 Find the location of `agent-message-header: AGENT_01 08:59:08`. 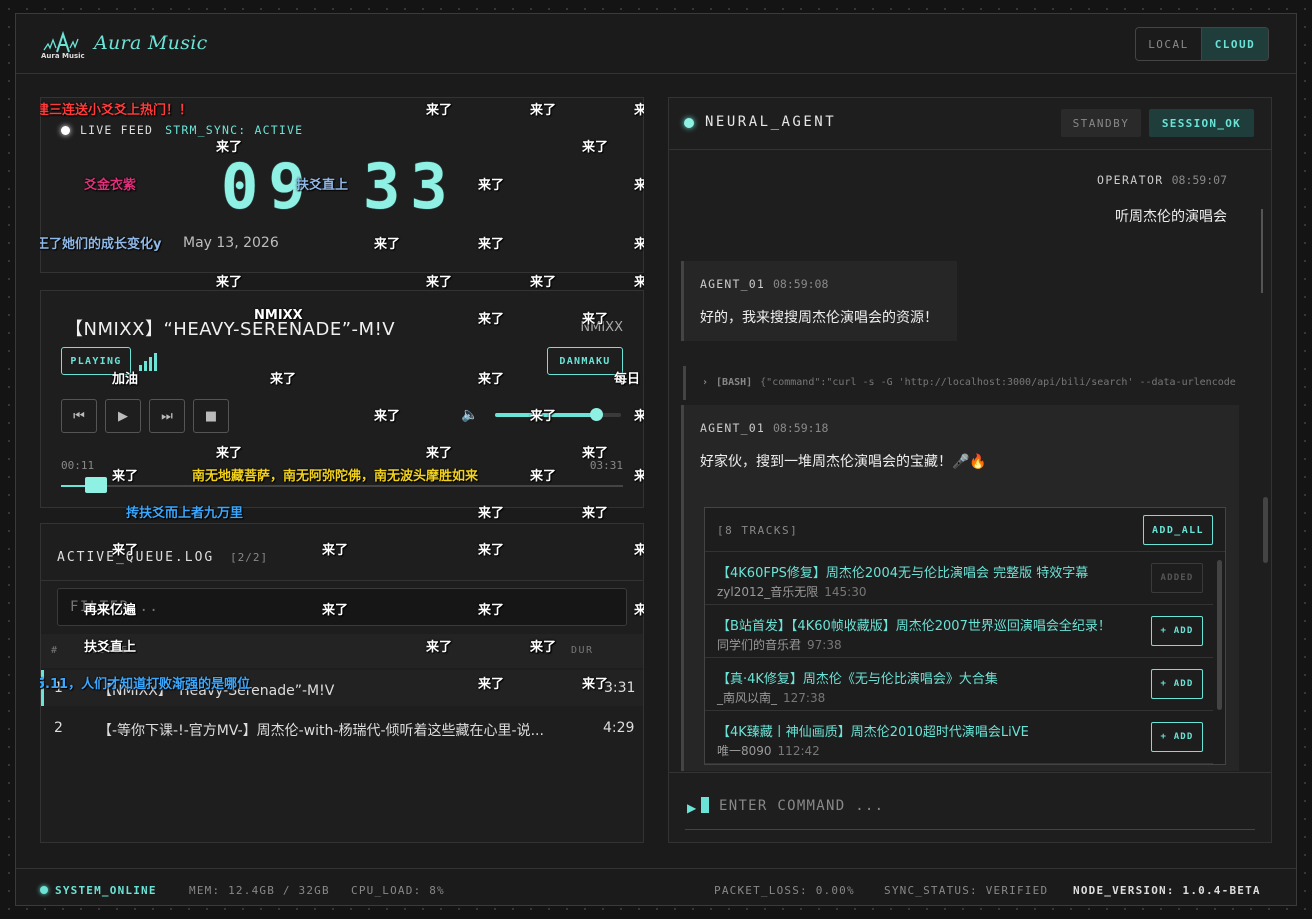

agent-message-header: AGENT_01 08:59:08 is located at coordinates (828, 284).